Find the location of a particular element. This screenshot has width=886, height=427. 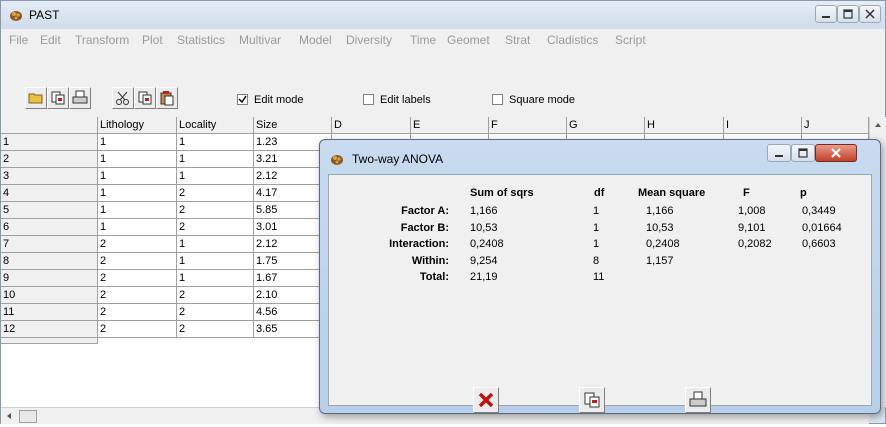

row-header: 9 is located at coordinates (49, 278).